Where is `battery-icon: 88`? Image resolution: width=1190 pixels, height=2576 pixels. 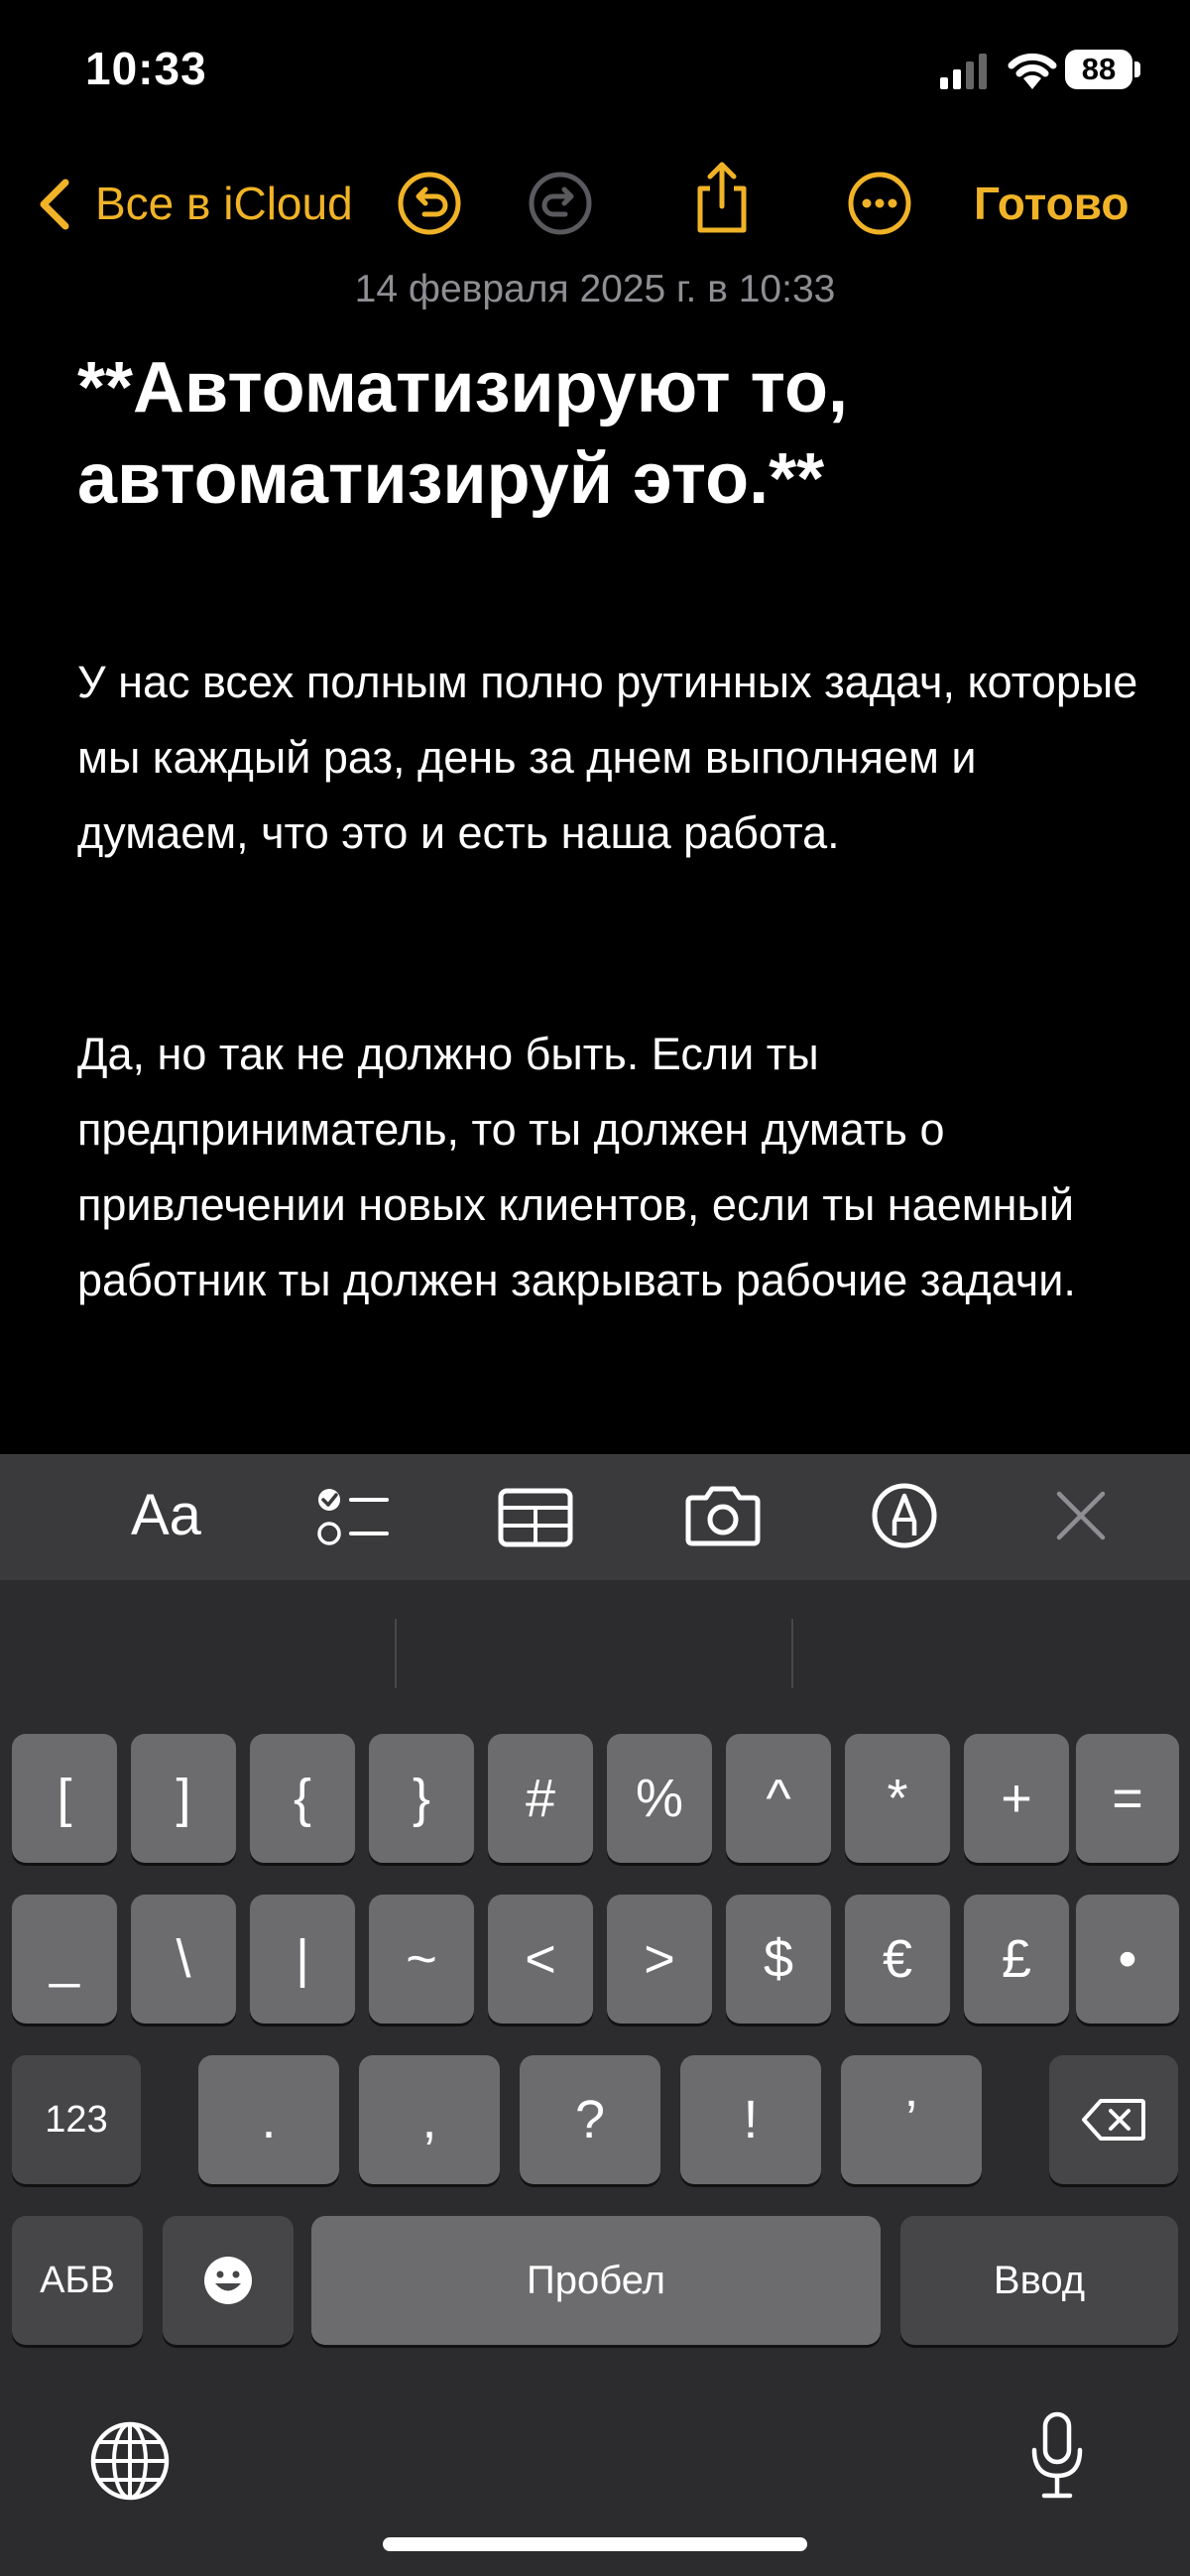
battery-icon: 88 is located at coordinates (1098, 69).